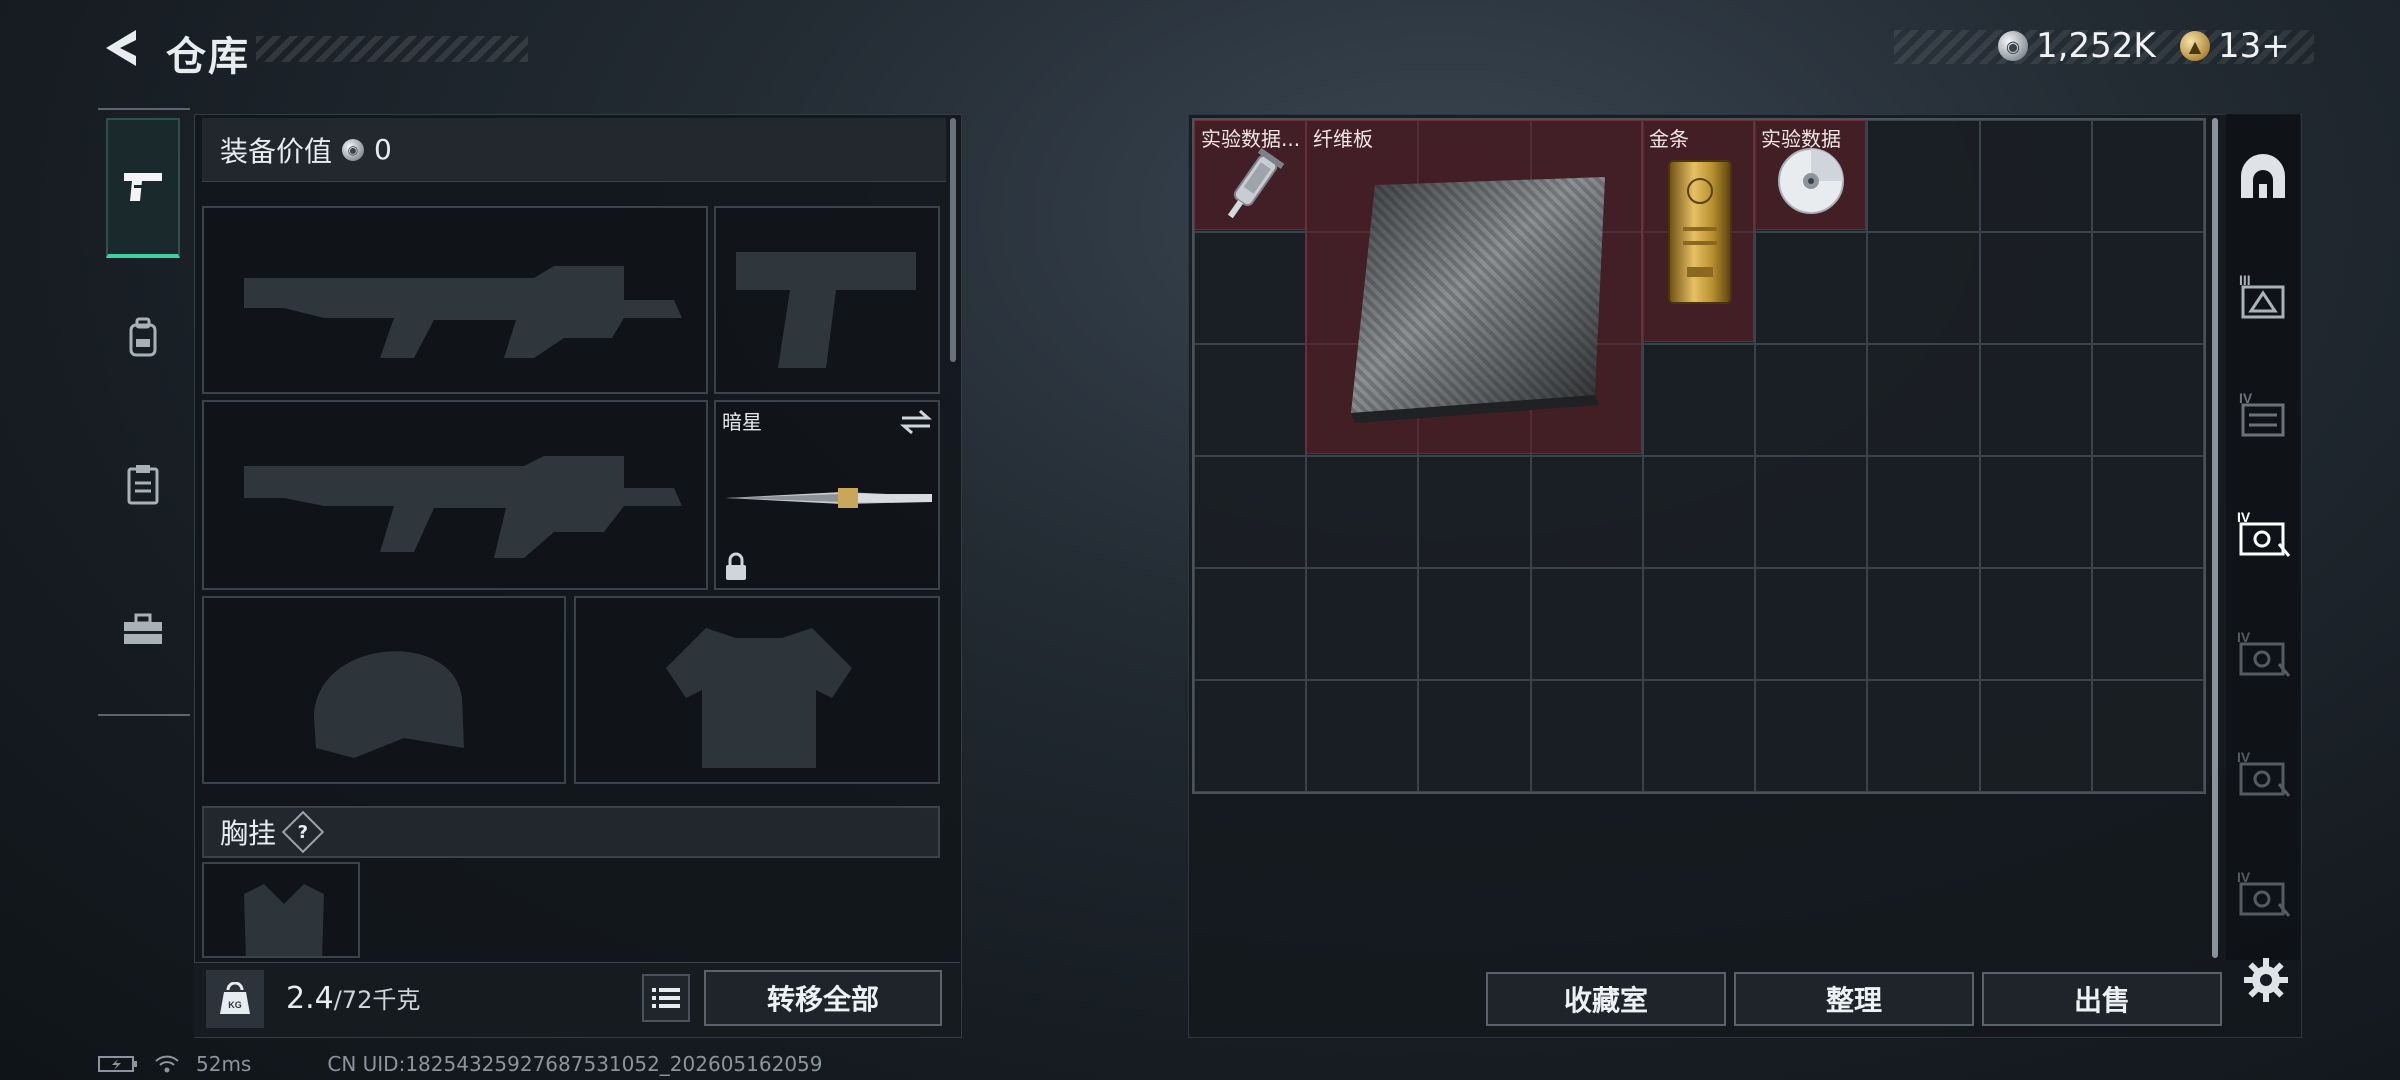 The width and height of the screenshot is (2400, 1080). I want to click on crate-IV-active-icon: IV, so click(2263, 534).